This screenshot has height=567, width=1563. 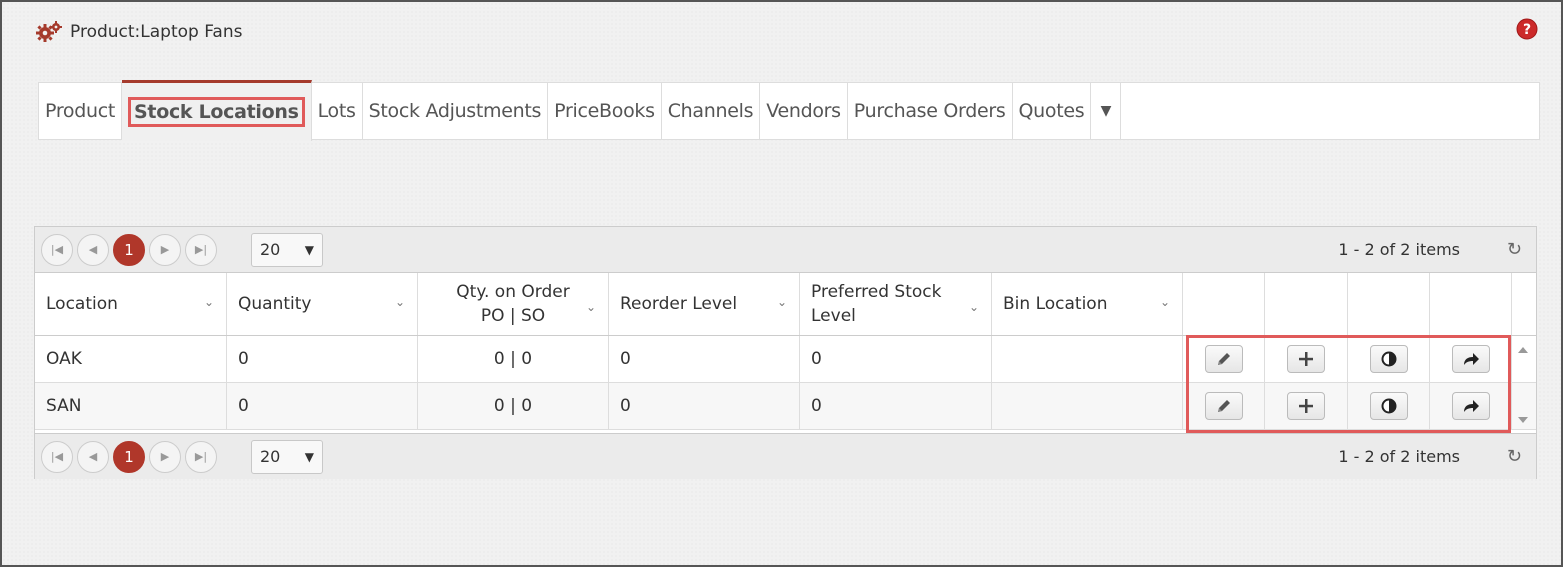 What do you see at coordinates (1055, 304) in the screenshot?
I see `col-header-label: Bin Location` at bounding box center [1055, 304].